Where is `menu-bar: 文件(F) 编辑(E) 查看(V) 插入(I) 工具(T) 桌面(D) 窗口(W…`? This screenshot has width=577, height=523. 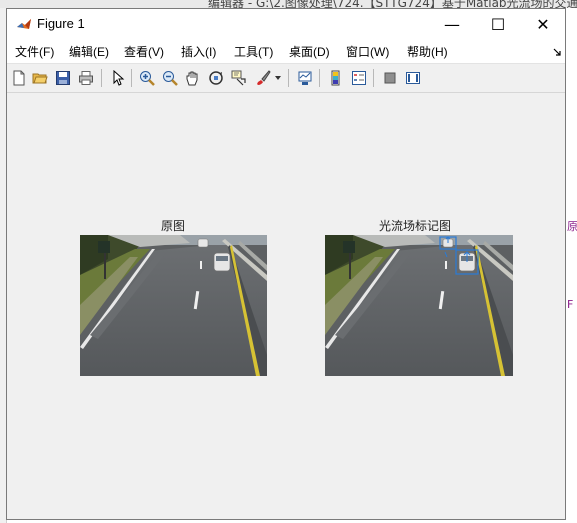 menu-bar: 文件(F) 编辑(E) 查看(V) 插入(I) 工具(T) 桌面(D) 窗口(W… is located at coordinates (286, 51).